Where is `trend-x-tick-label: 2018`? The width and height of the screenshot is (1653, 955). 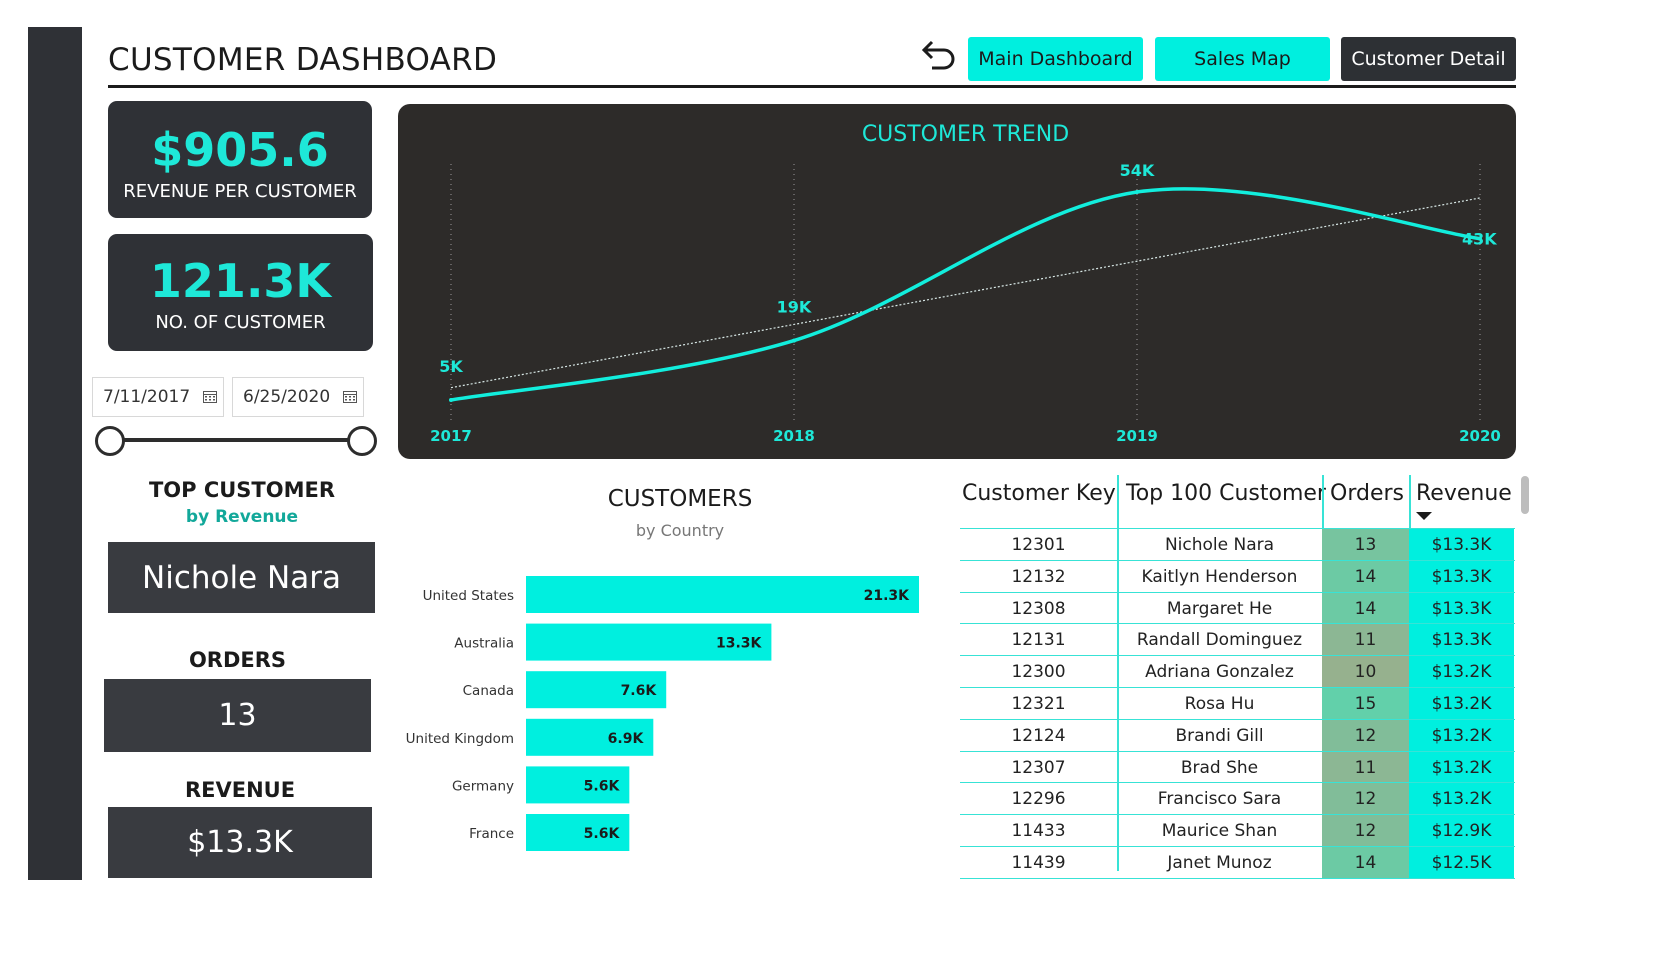 trend-x-tick-label: 2018 is located at coordinates (794, 436).